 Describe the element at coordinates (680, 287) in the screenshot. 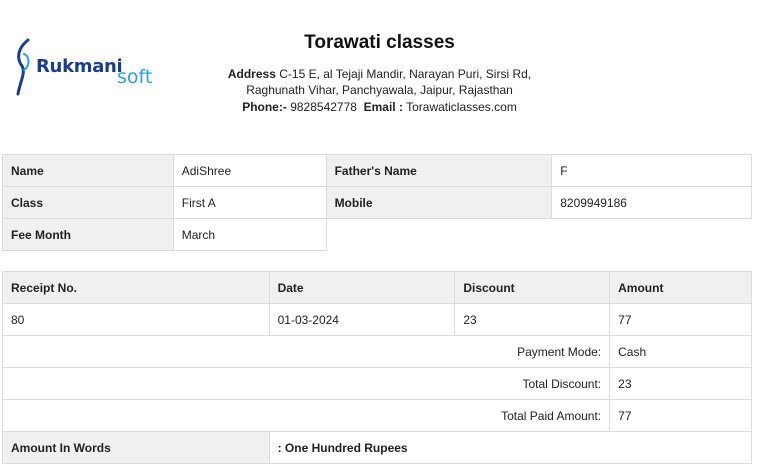

I see `amount-header: Amount` at that location.